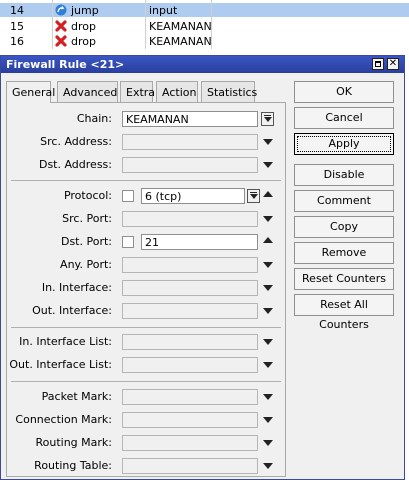 The width and height of the screenshot is (409, 480). I want to click on out-interface-field, so click(190, 311).